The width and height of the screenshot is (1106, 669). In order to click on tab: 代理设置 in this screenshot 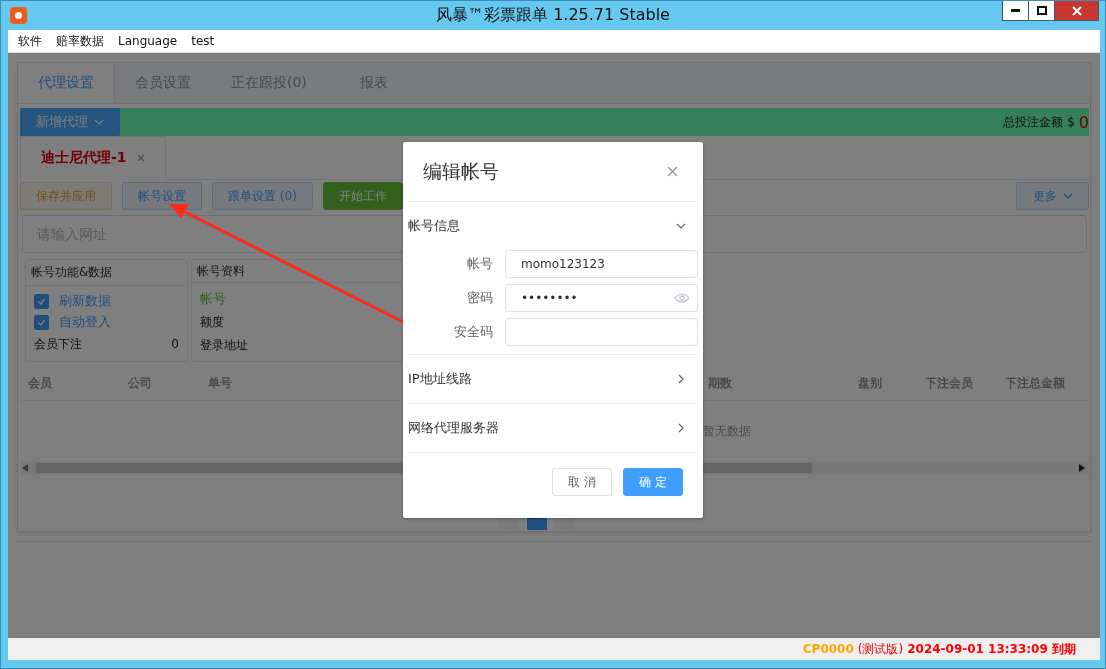, I will do `click(66, 83)`.